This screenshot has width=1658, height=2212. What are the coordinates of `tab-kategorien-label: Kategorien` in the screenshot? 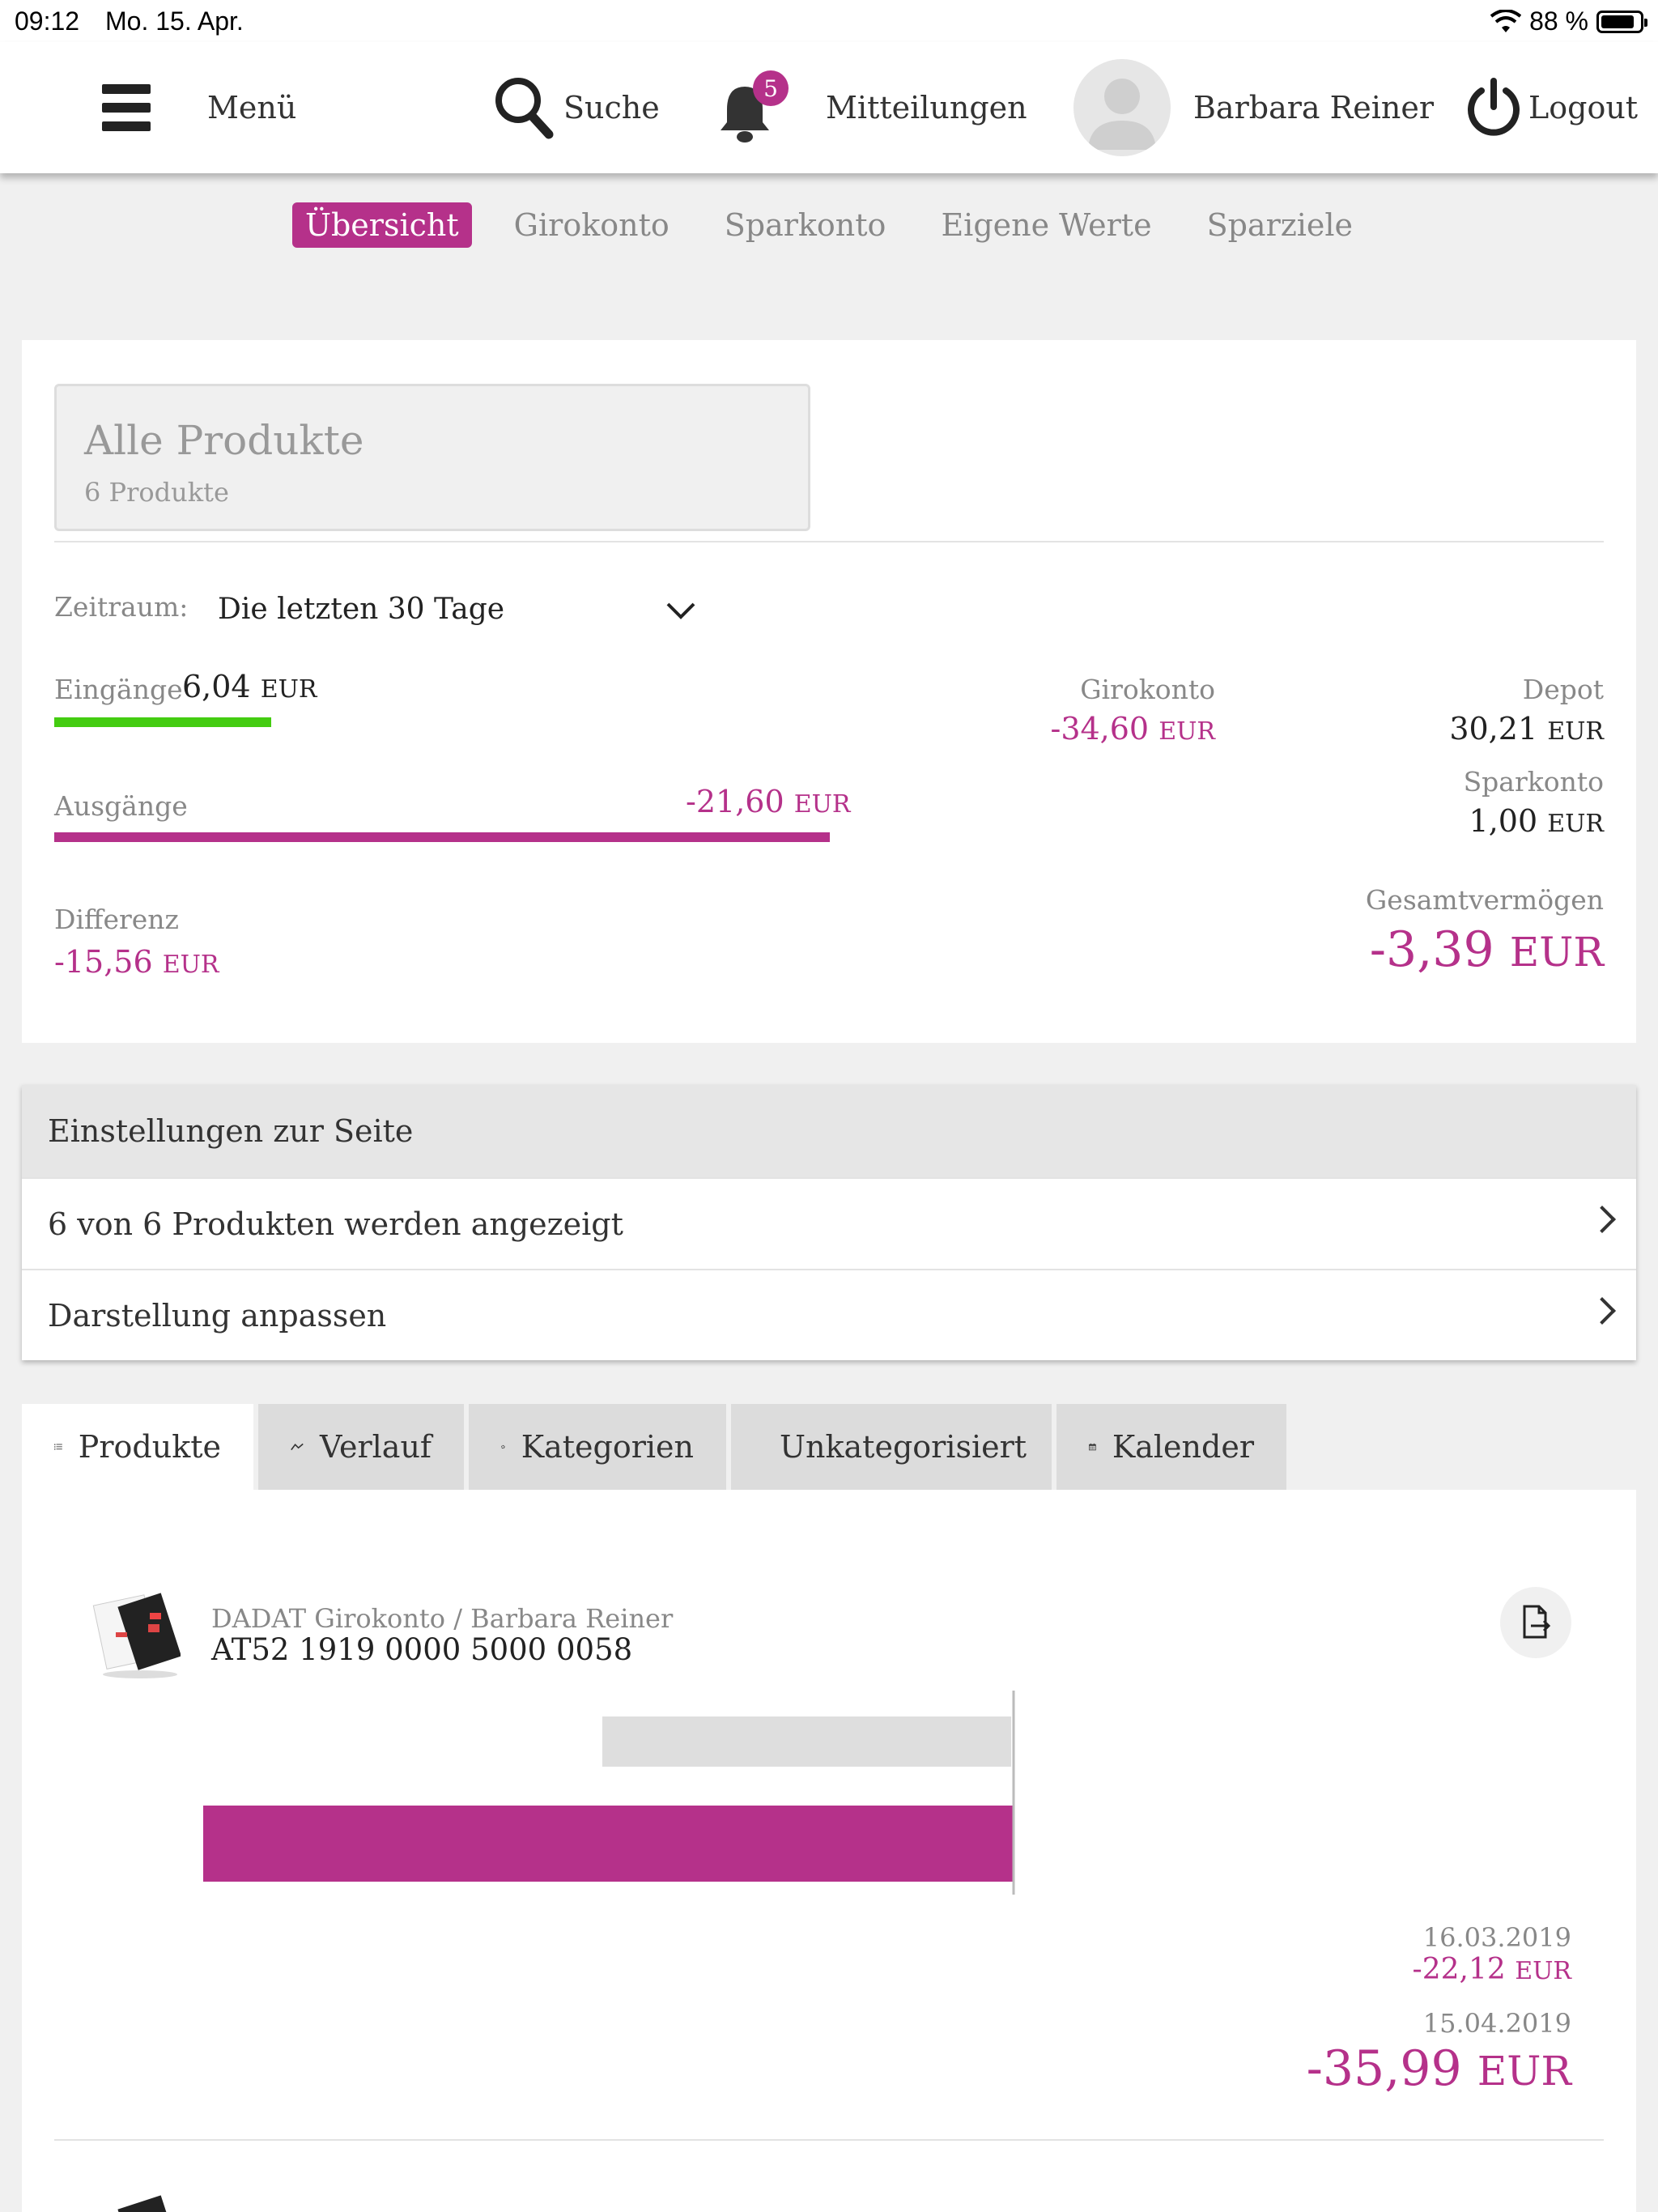 It's located at (607, 1447).